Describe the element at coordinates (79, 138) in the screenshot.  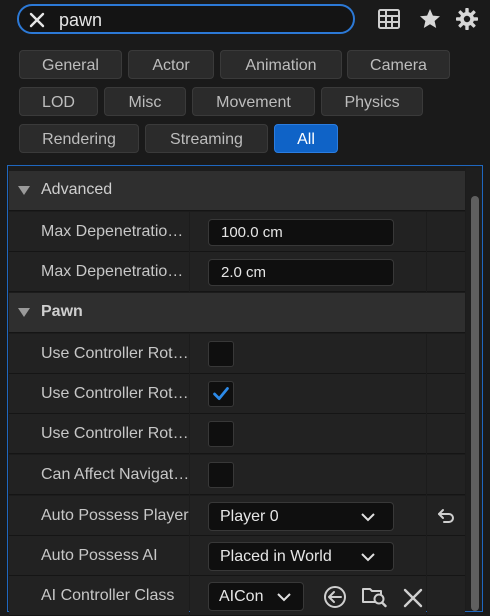
I see `filter-rendering: Rendering` at that location.